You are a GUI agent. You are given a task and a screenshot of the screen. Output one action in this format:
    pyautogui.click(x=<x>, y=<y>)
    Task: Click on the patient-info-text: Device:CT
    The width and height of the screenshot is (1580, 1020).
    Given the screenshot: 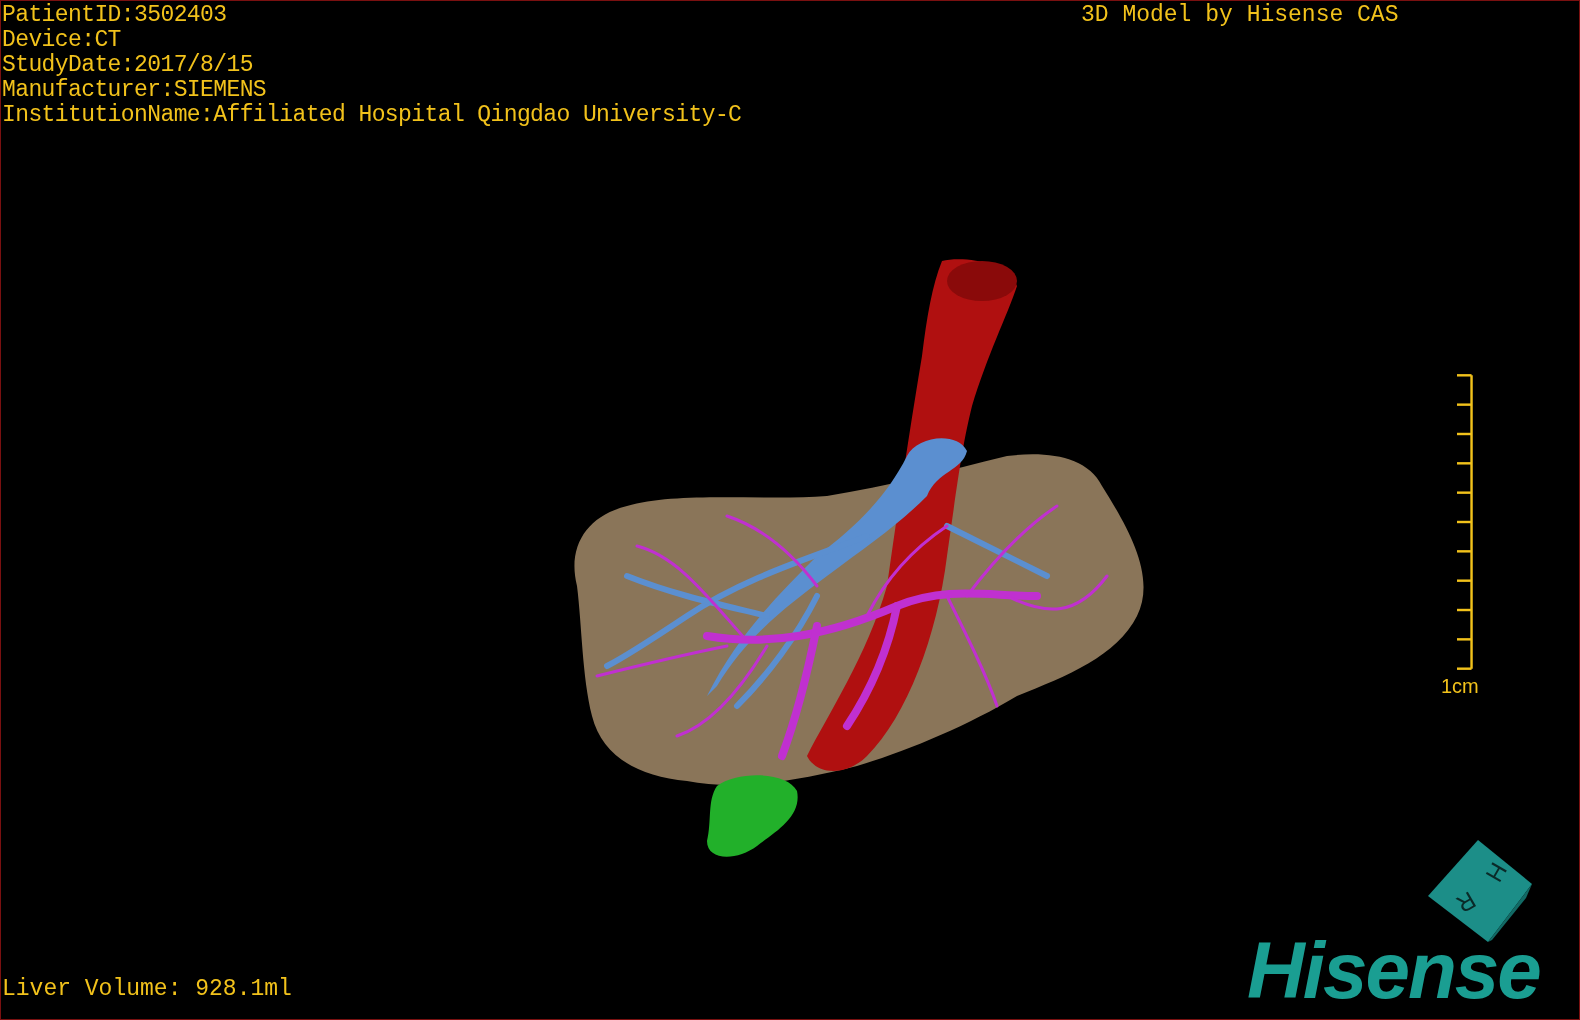 What is the action you would take?
    pyautogui.click(x=62, y=40)
    